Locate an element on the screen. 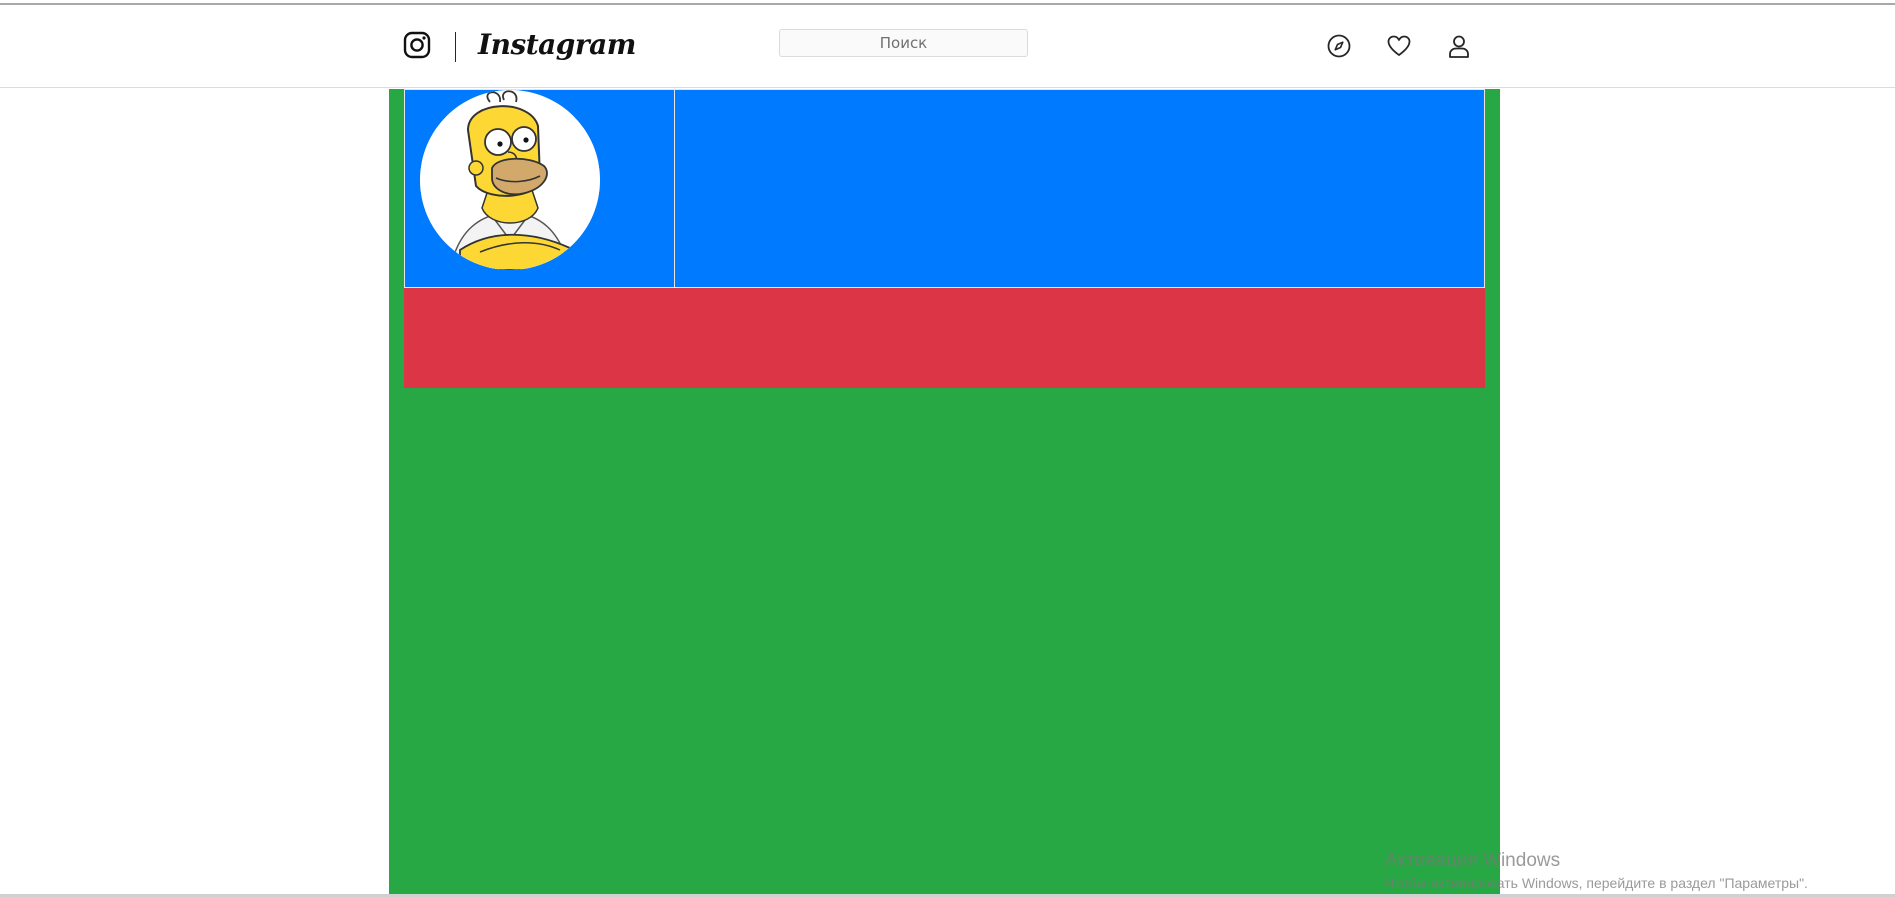 This screenshot has height=897, width=1895. homer-simpson-avatar is located at coordinates (510, 180).